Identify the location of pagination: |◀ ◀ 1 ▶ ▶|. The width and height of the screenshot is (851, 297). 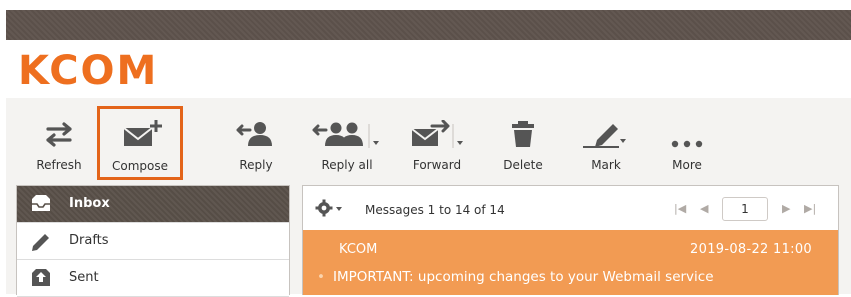
(746, 209).